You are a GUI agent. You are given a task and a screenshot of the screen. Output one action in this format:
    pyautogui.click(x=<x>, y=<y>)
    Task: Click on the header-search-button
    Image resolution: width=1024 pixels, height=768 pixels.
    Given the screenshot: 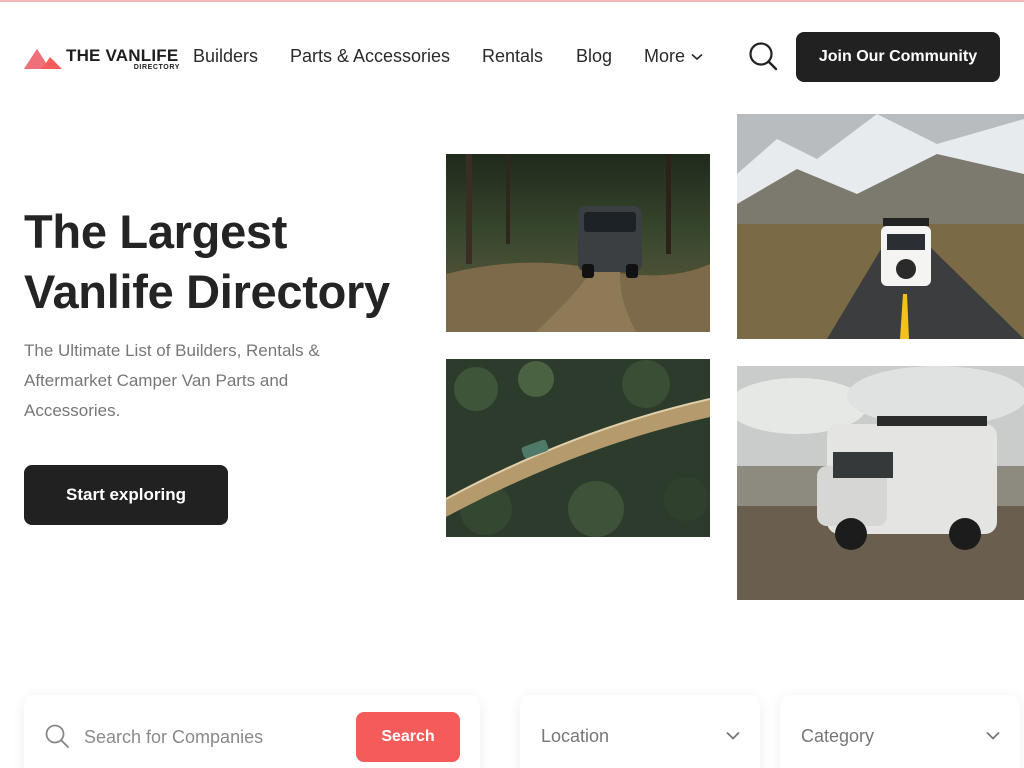 What is the action you would take?
    pyautogui.click(x=763, y=56)
    